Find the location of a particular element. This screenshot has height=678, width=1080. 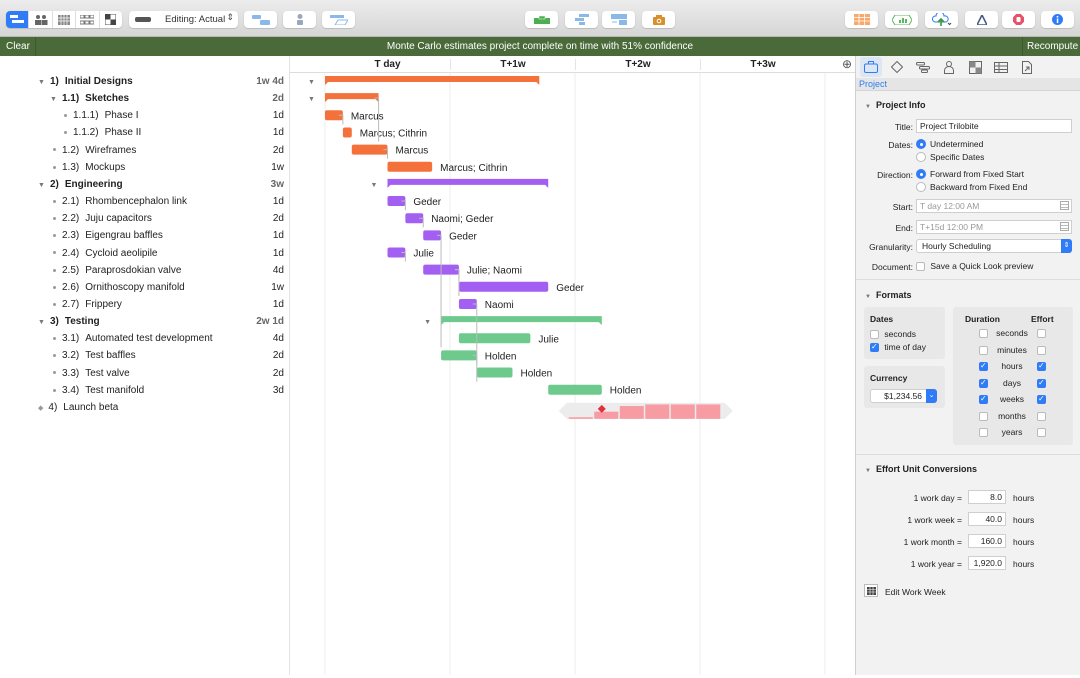

task-title: 1.1.2) Phase II is located at coordinates (102, 132).